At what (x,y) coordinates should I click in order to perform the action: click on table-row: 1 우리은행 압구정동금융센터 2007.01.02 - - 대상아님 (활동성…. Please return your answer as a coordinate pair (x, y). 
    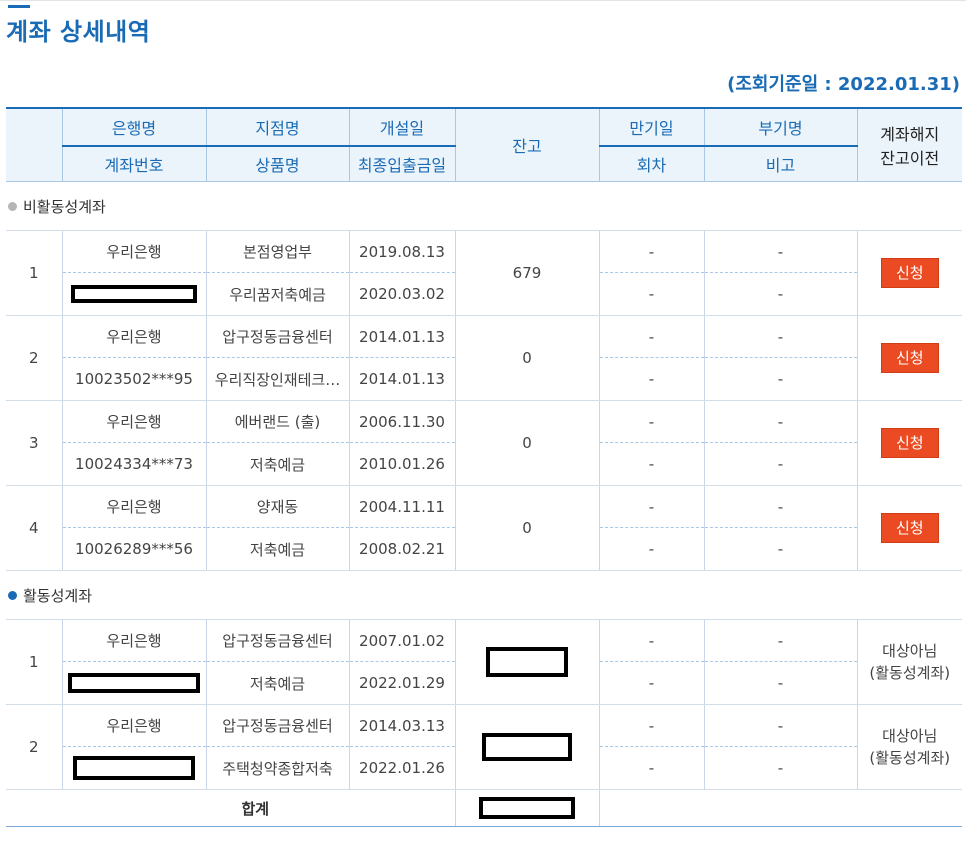
    Looking at the image, I should click on (484, 662).